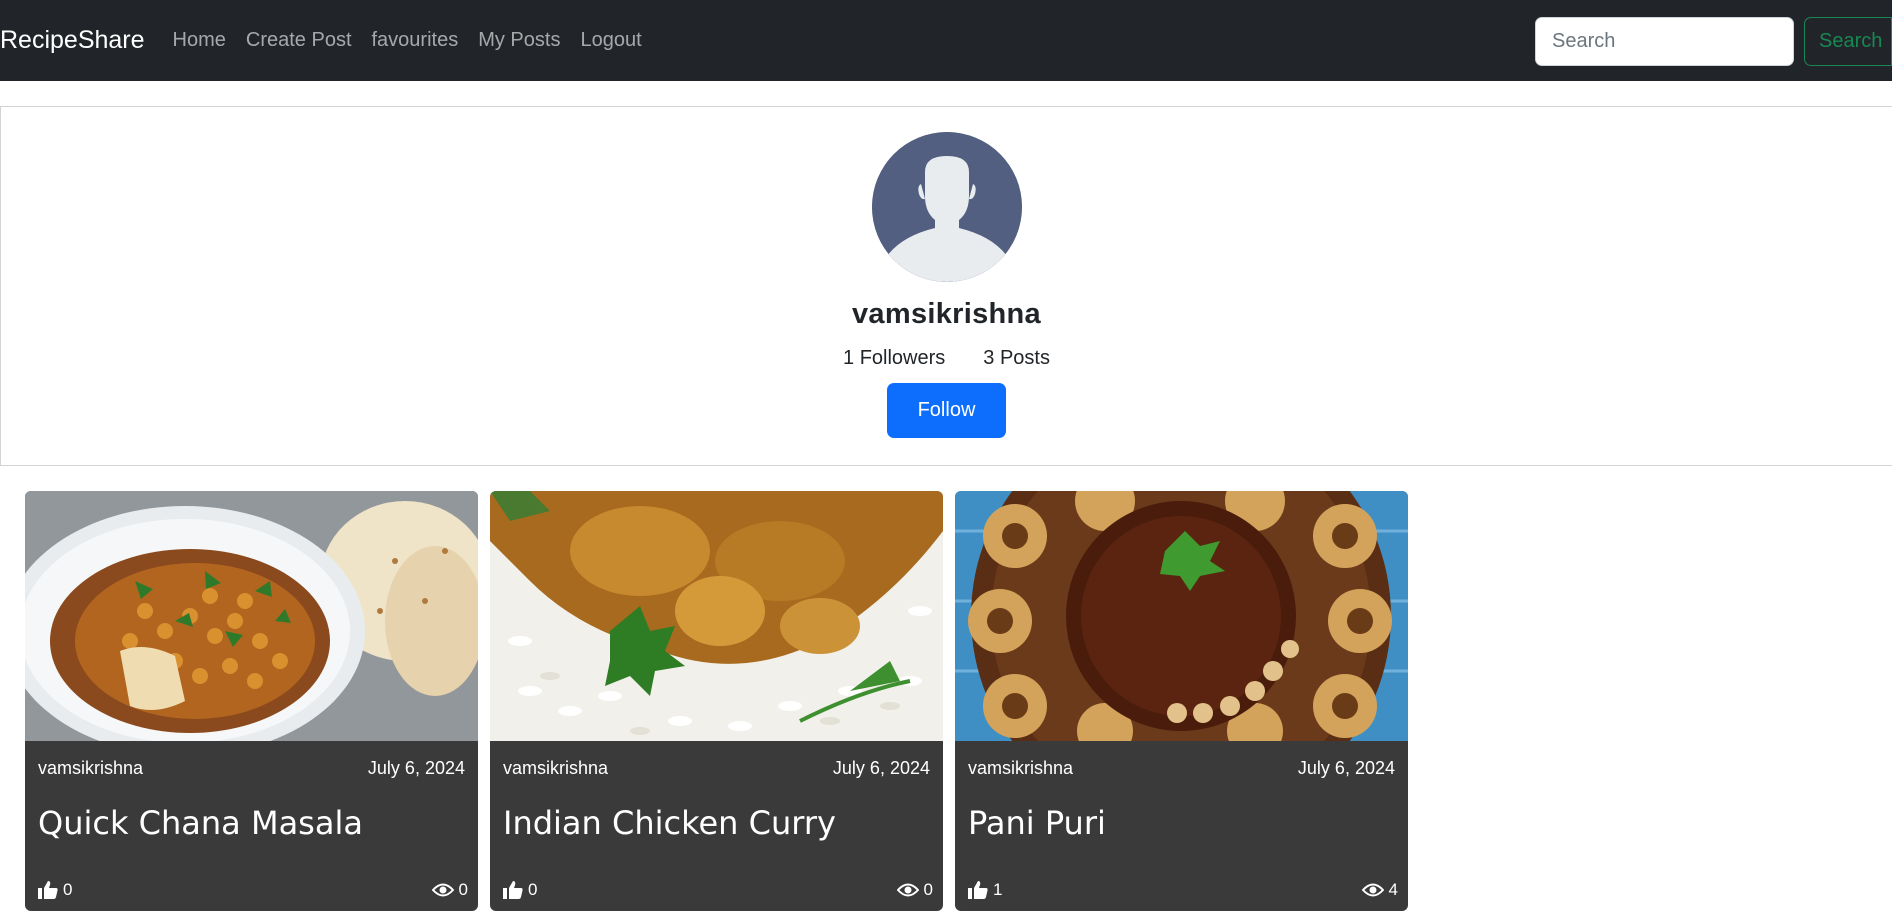  I want to click on profile-username: vamsikrishna, so click(946, 314).